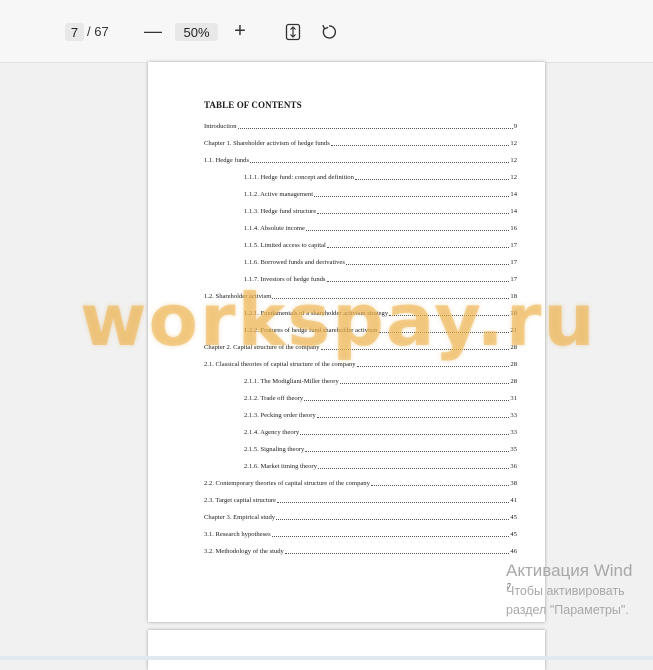 This screenshot has width=653, height=670. Describe the element at coordinates (280, 415) in the screenshot. I see `toc-entry-label: 2.1.3. Pecking order theory` at that location.